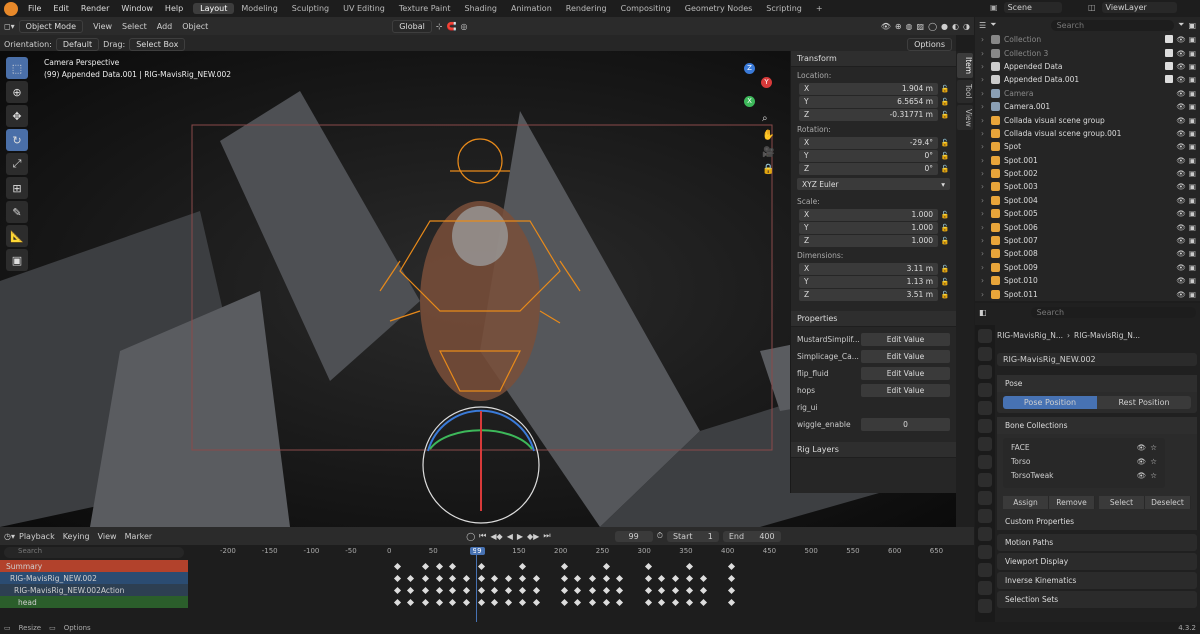  What do you see at coordinates (586, 8) in the screenshot?
I see `tab-rendering: Rendering` at bounding box center [586, 8].